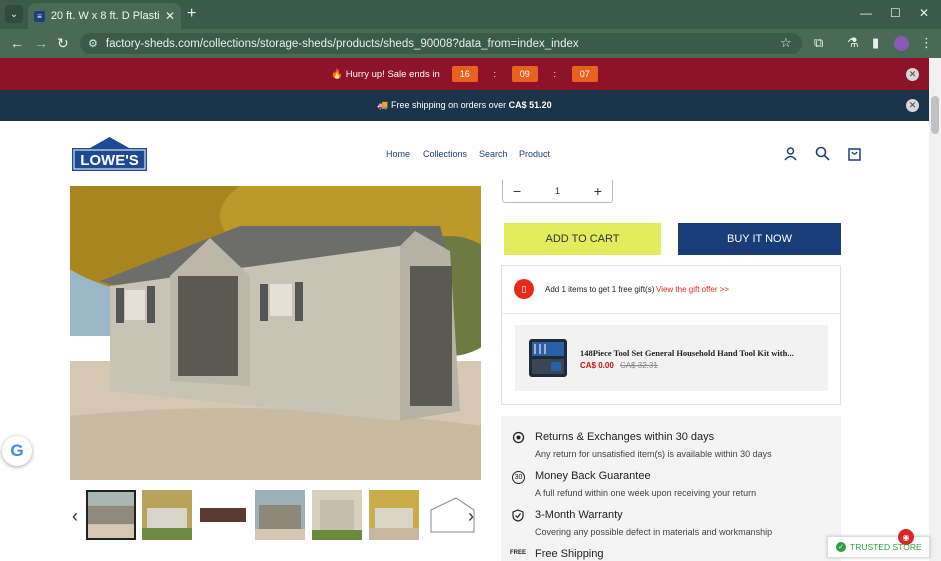 Image resolution: width=941 pixels, height=561 pixels. What do you see at coordinates (671, 313) in the screenshot?
I see `gift-divider` at bounding box center [671, 313].